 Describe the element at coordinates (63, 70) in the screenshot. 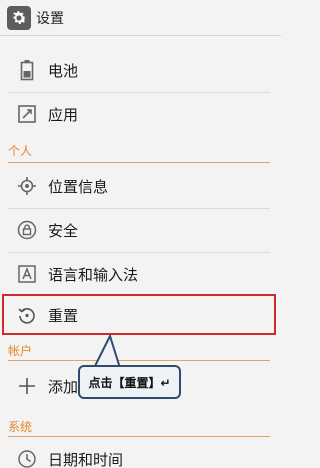

I see `settings-item-label: 电池` at that location.